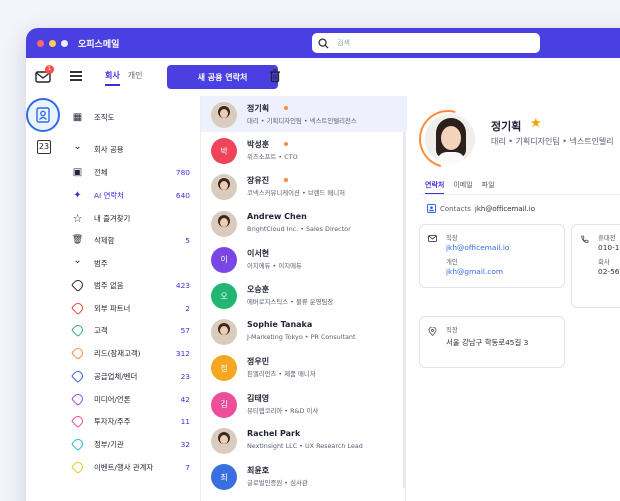  I want to click on sidebar-item-count: 32, so click(185, 444).